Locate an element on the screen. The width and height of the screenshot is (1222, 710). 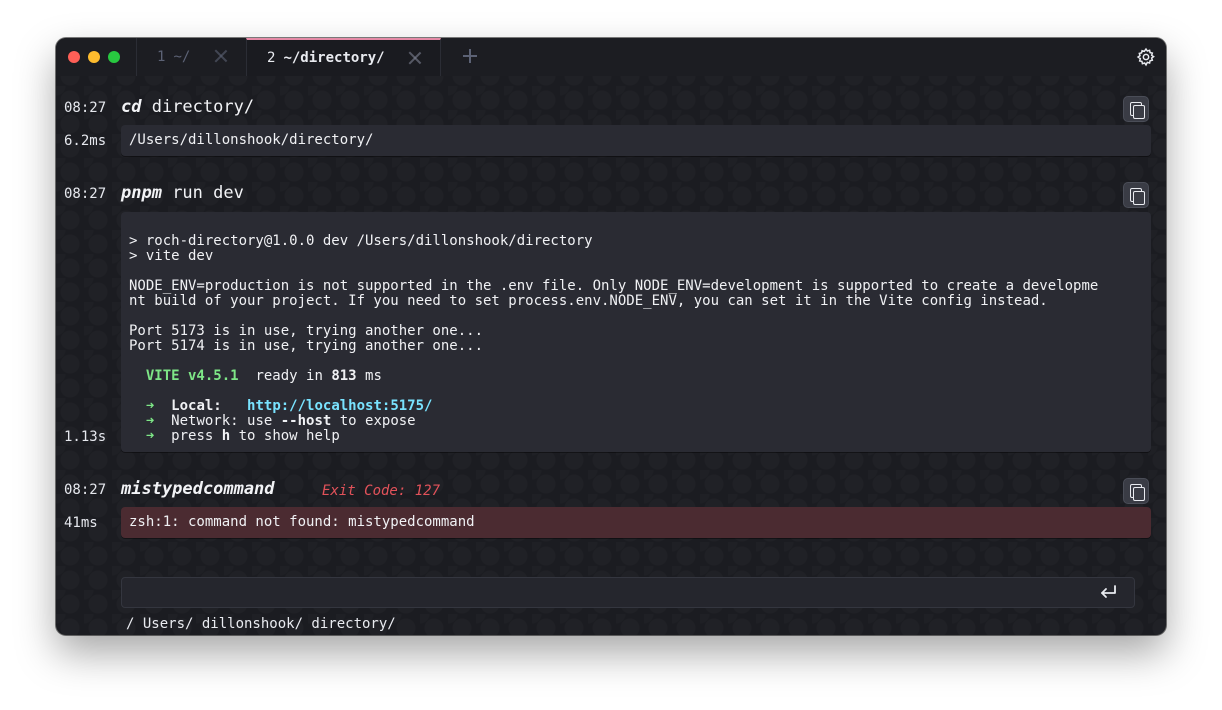
tab-home: 1 ~/ is located at coordinates (191, 57).